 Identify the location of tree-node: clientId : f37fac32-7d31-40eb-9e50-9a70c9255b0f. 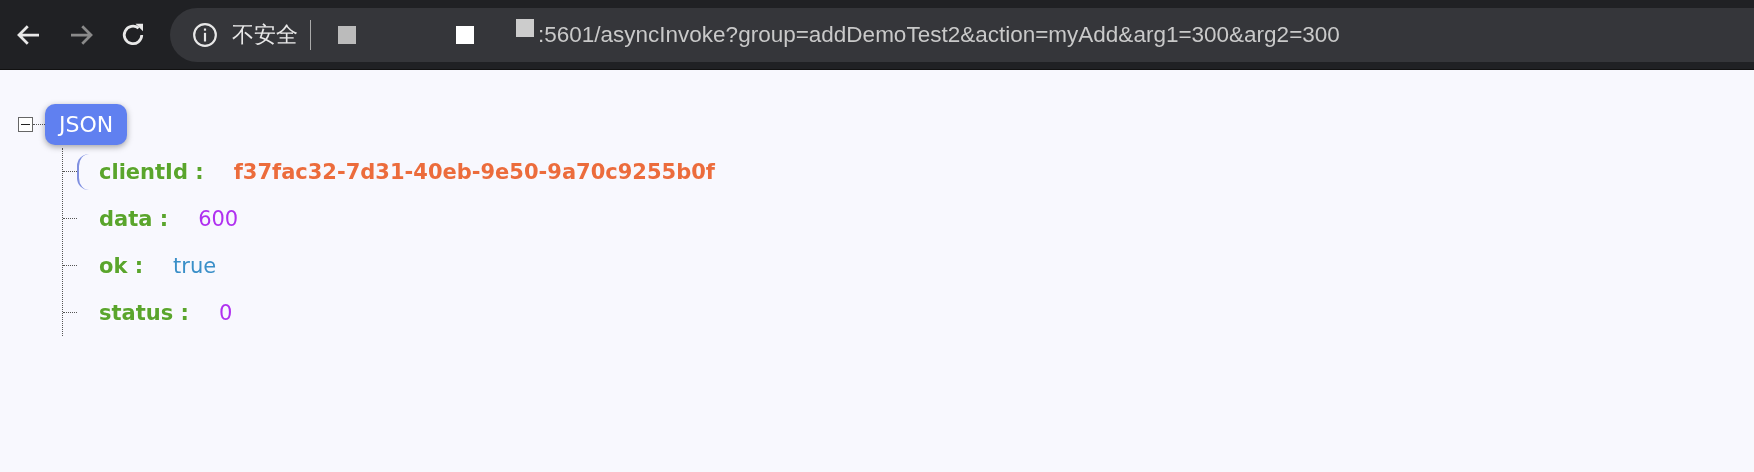
(401, 171).